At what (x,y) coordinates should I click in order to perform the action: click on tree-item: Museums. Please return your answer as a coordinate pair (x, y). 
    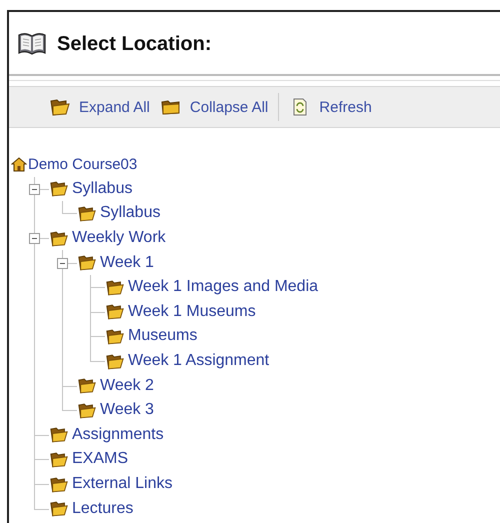
    Looking at the image, I should click on (163, 336).